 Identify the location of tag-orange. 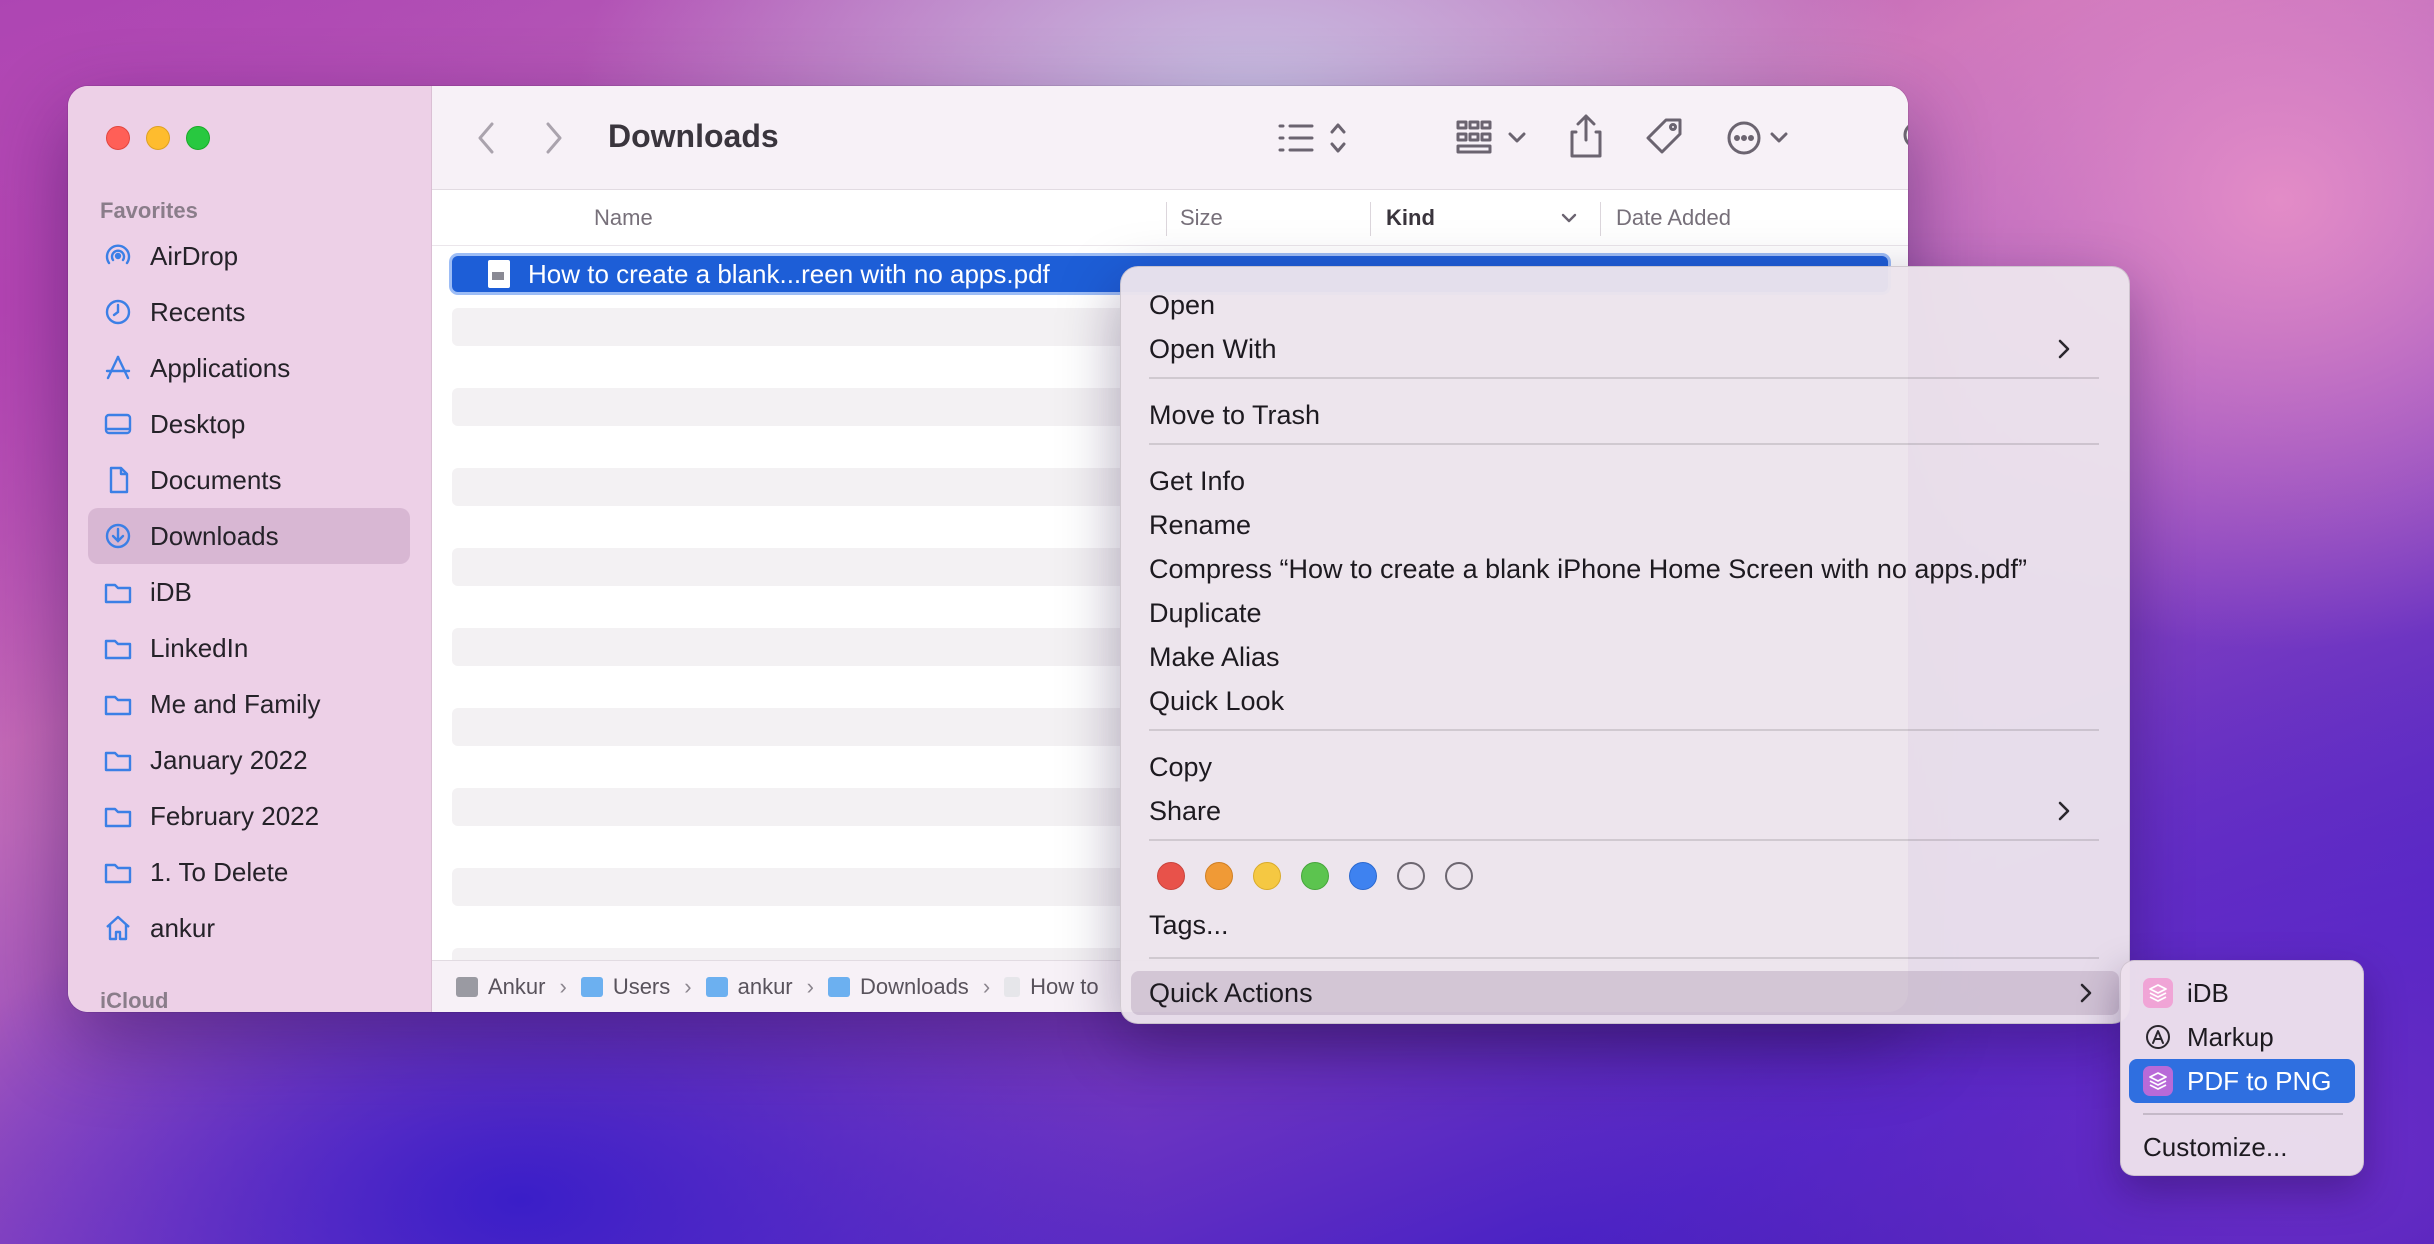
(1219, 876).